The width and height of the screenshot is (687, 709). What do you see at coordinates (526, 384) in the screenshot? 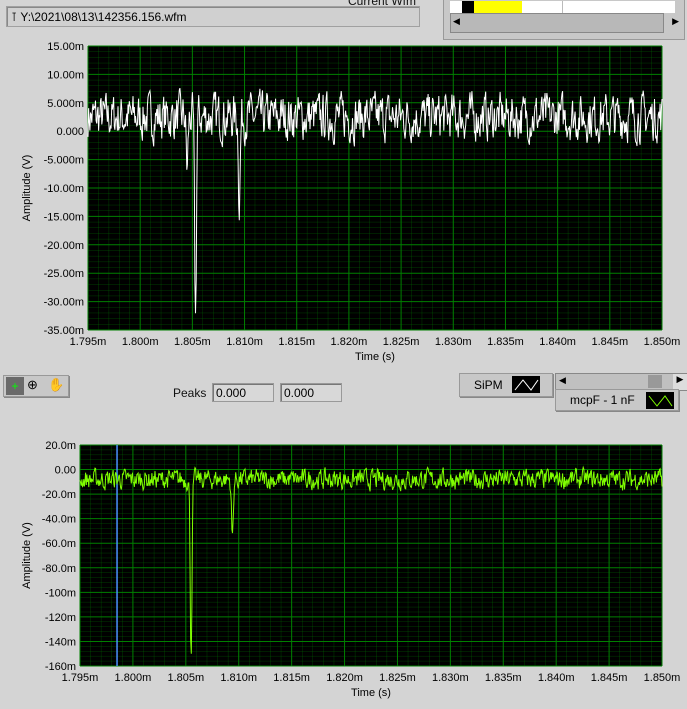
I see `sipm-line-icon` at bounding box center [526, 384].